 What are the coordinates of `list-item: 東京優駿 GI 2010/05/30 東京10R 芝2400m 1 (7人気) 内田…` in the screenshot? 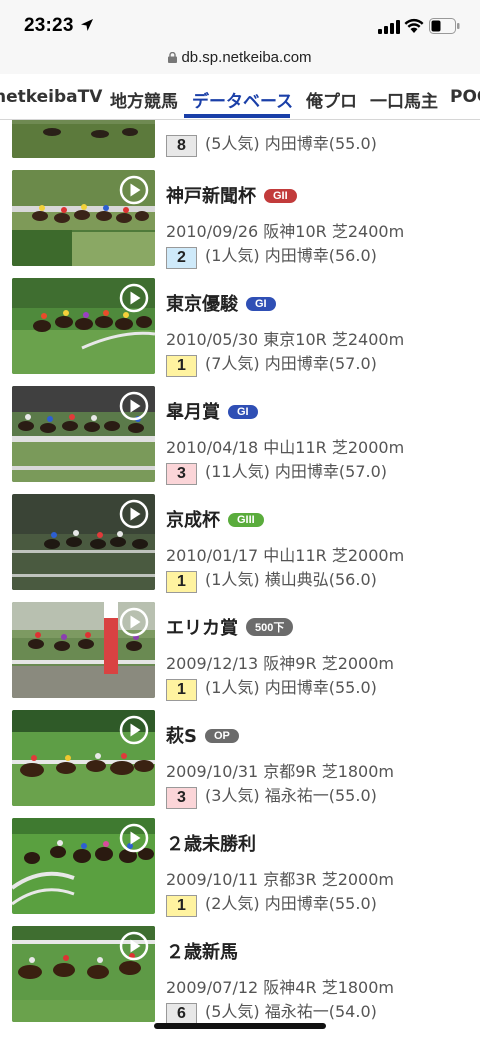 It's located at (240, 330).